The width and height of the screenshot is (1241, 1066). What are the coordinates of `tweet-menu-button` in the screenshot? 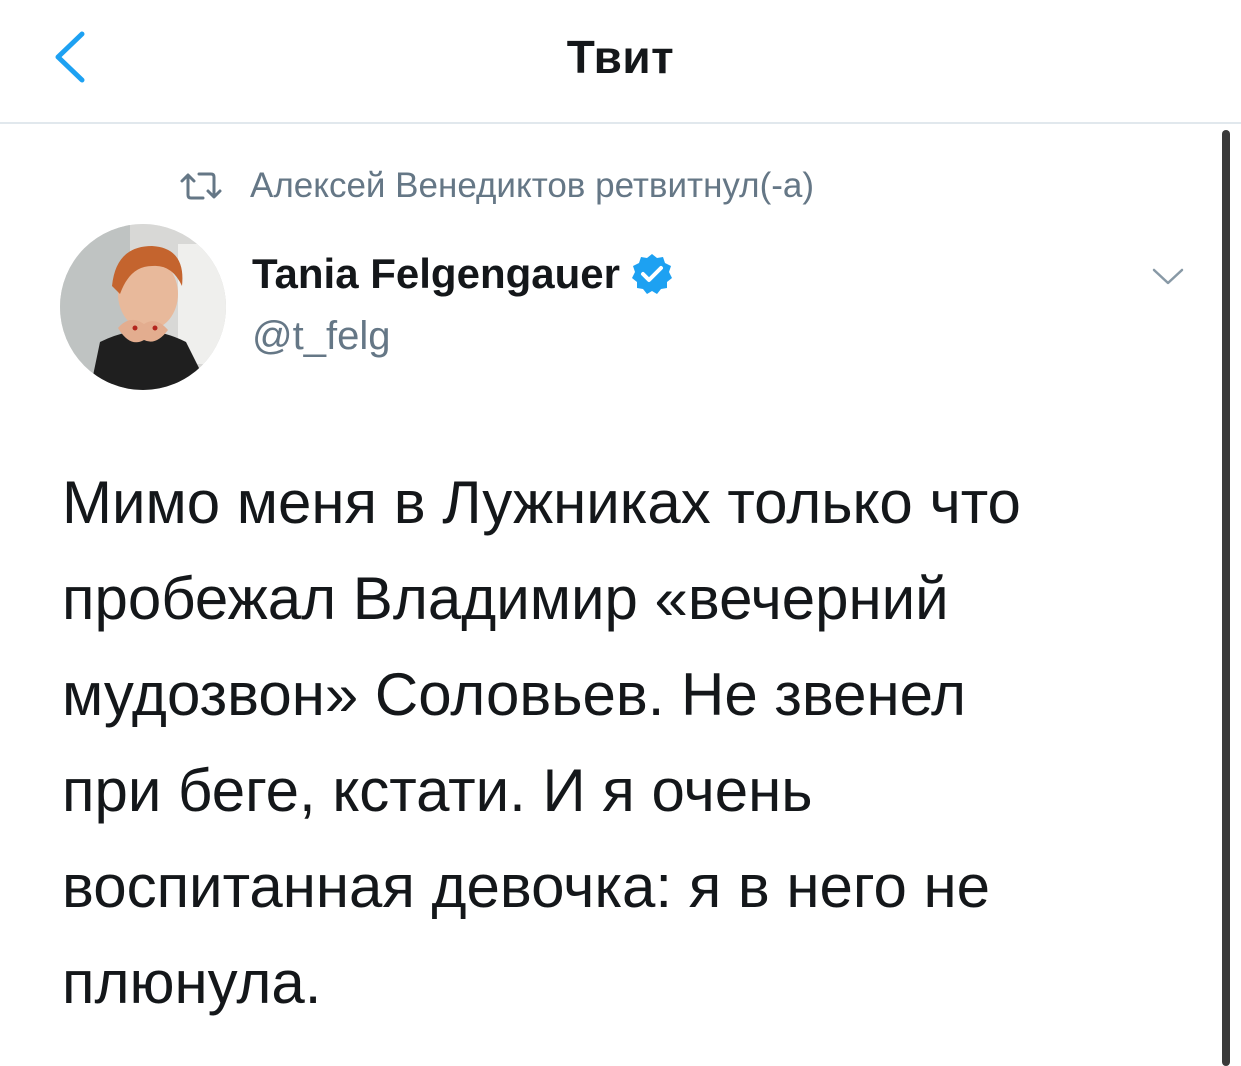 It's located at (1168, 276).